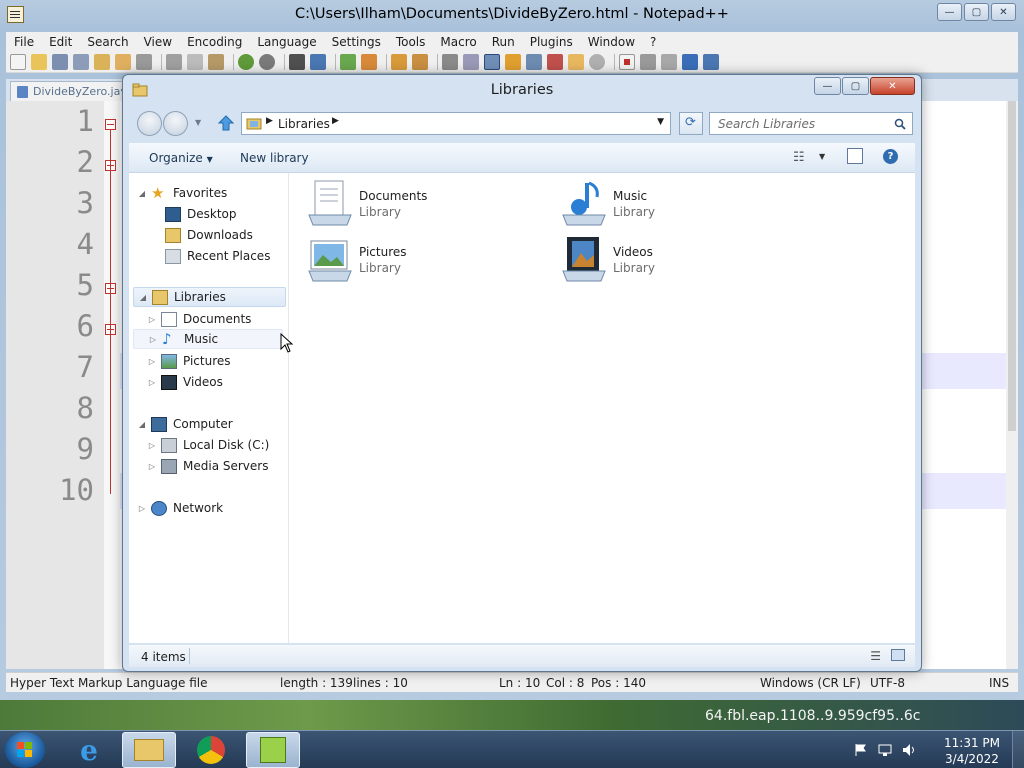 The image size is (1024, 768). Describe the element at coordinates (198, 122) in the screenshot. I see `recent-pages-chevron-icon: ▼` at that location.